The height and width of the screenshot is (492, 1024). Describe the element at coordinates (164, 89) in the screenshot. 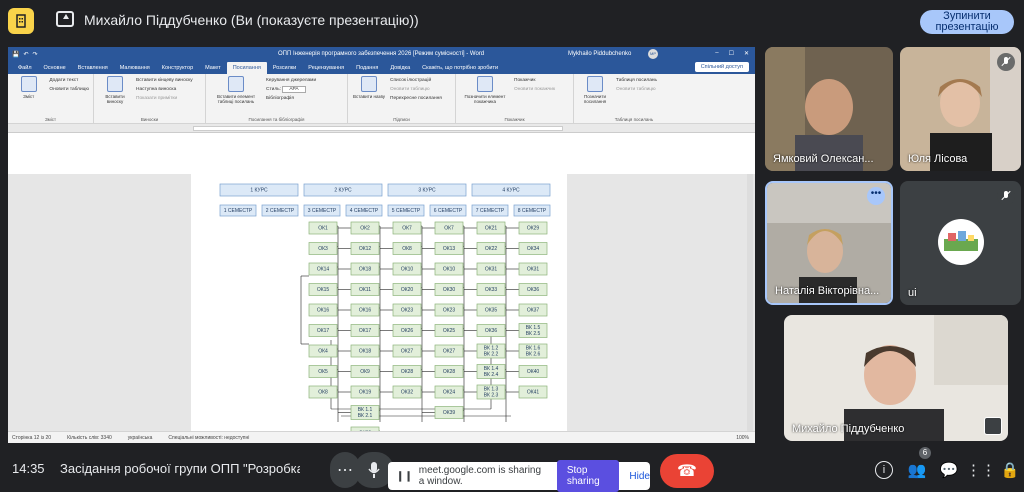

I see `next-footnote-button: Наступна виноска` at that location.